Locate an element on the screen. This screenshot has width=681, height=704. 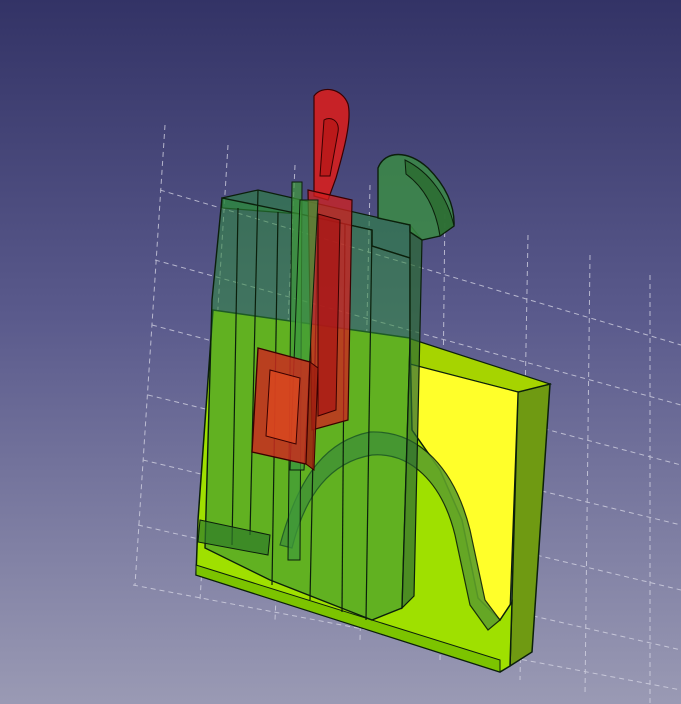
grid-line is located at coordinates (150, 355).